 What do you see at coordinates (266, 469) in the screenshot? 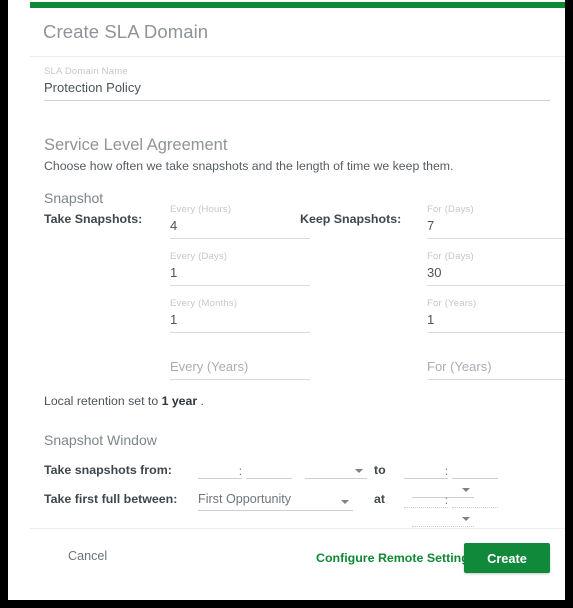
I see `from-minute-input: :` at bounding box center [266, 469].